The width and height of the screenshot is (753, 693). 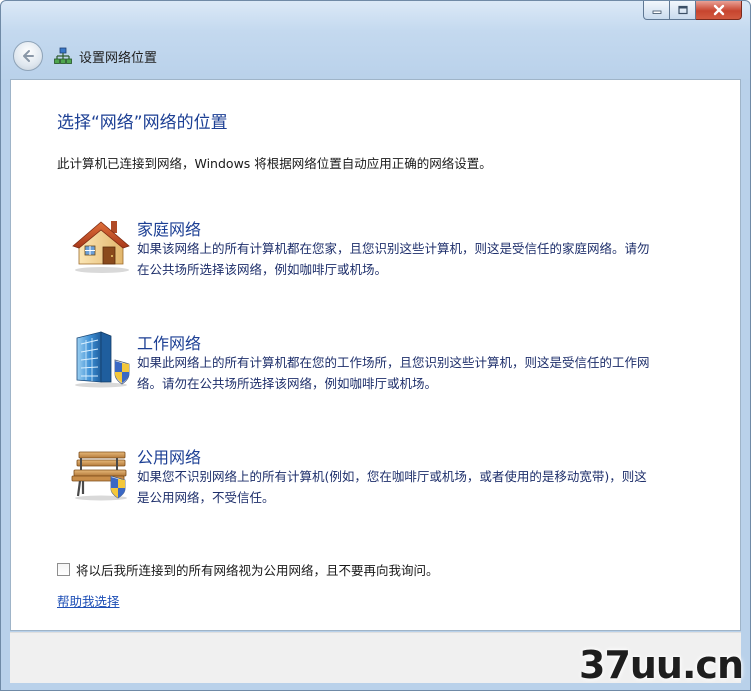 I want to click on title-bar, so click(x=375, y=16).